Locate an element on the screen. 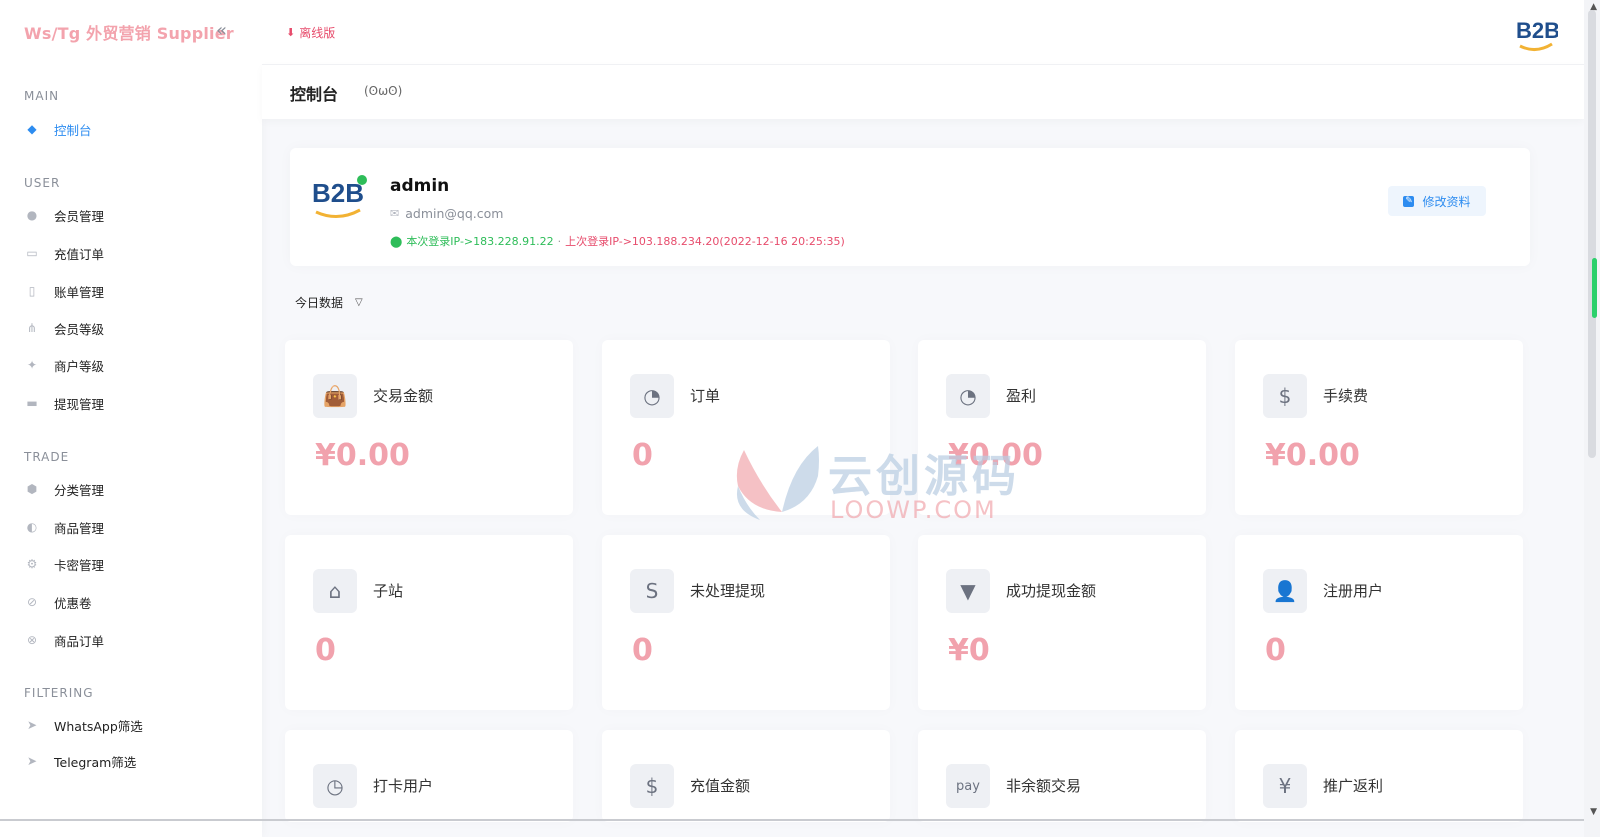 Image resolution: width=1600 pixels, height=837 pixels. sidebar-item-label: 充值订单 is located at coordinates (79, 254).